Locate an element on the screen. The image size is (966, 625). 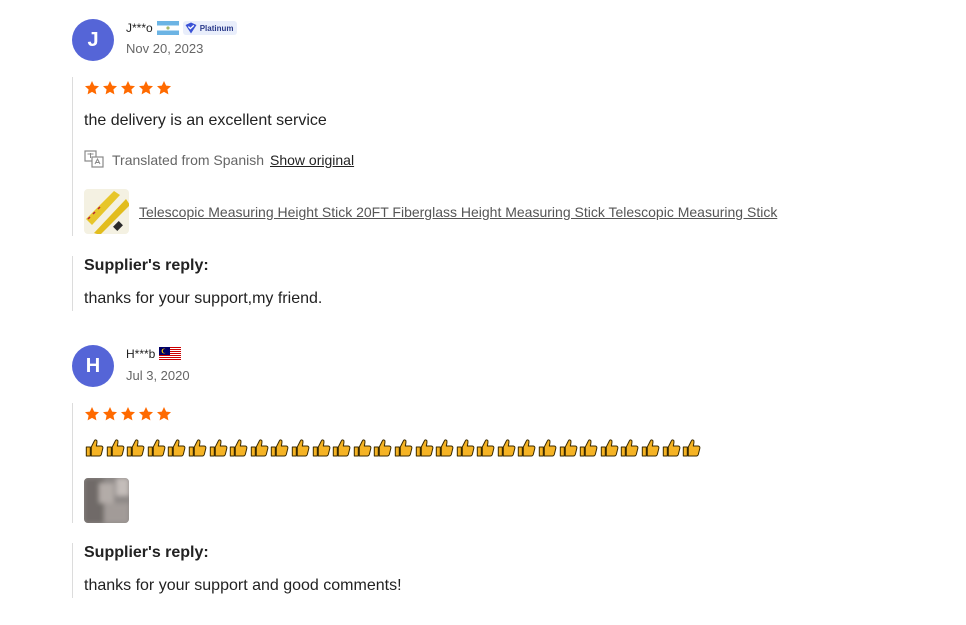
reviewer-name: J***o is located at coordinates (139, 28).